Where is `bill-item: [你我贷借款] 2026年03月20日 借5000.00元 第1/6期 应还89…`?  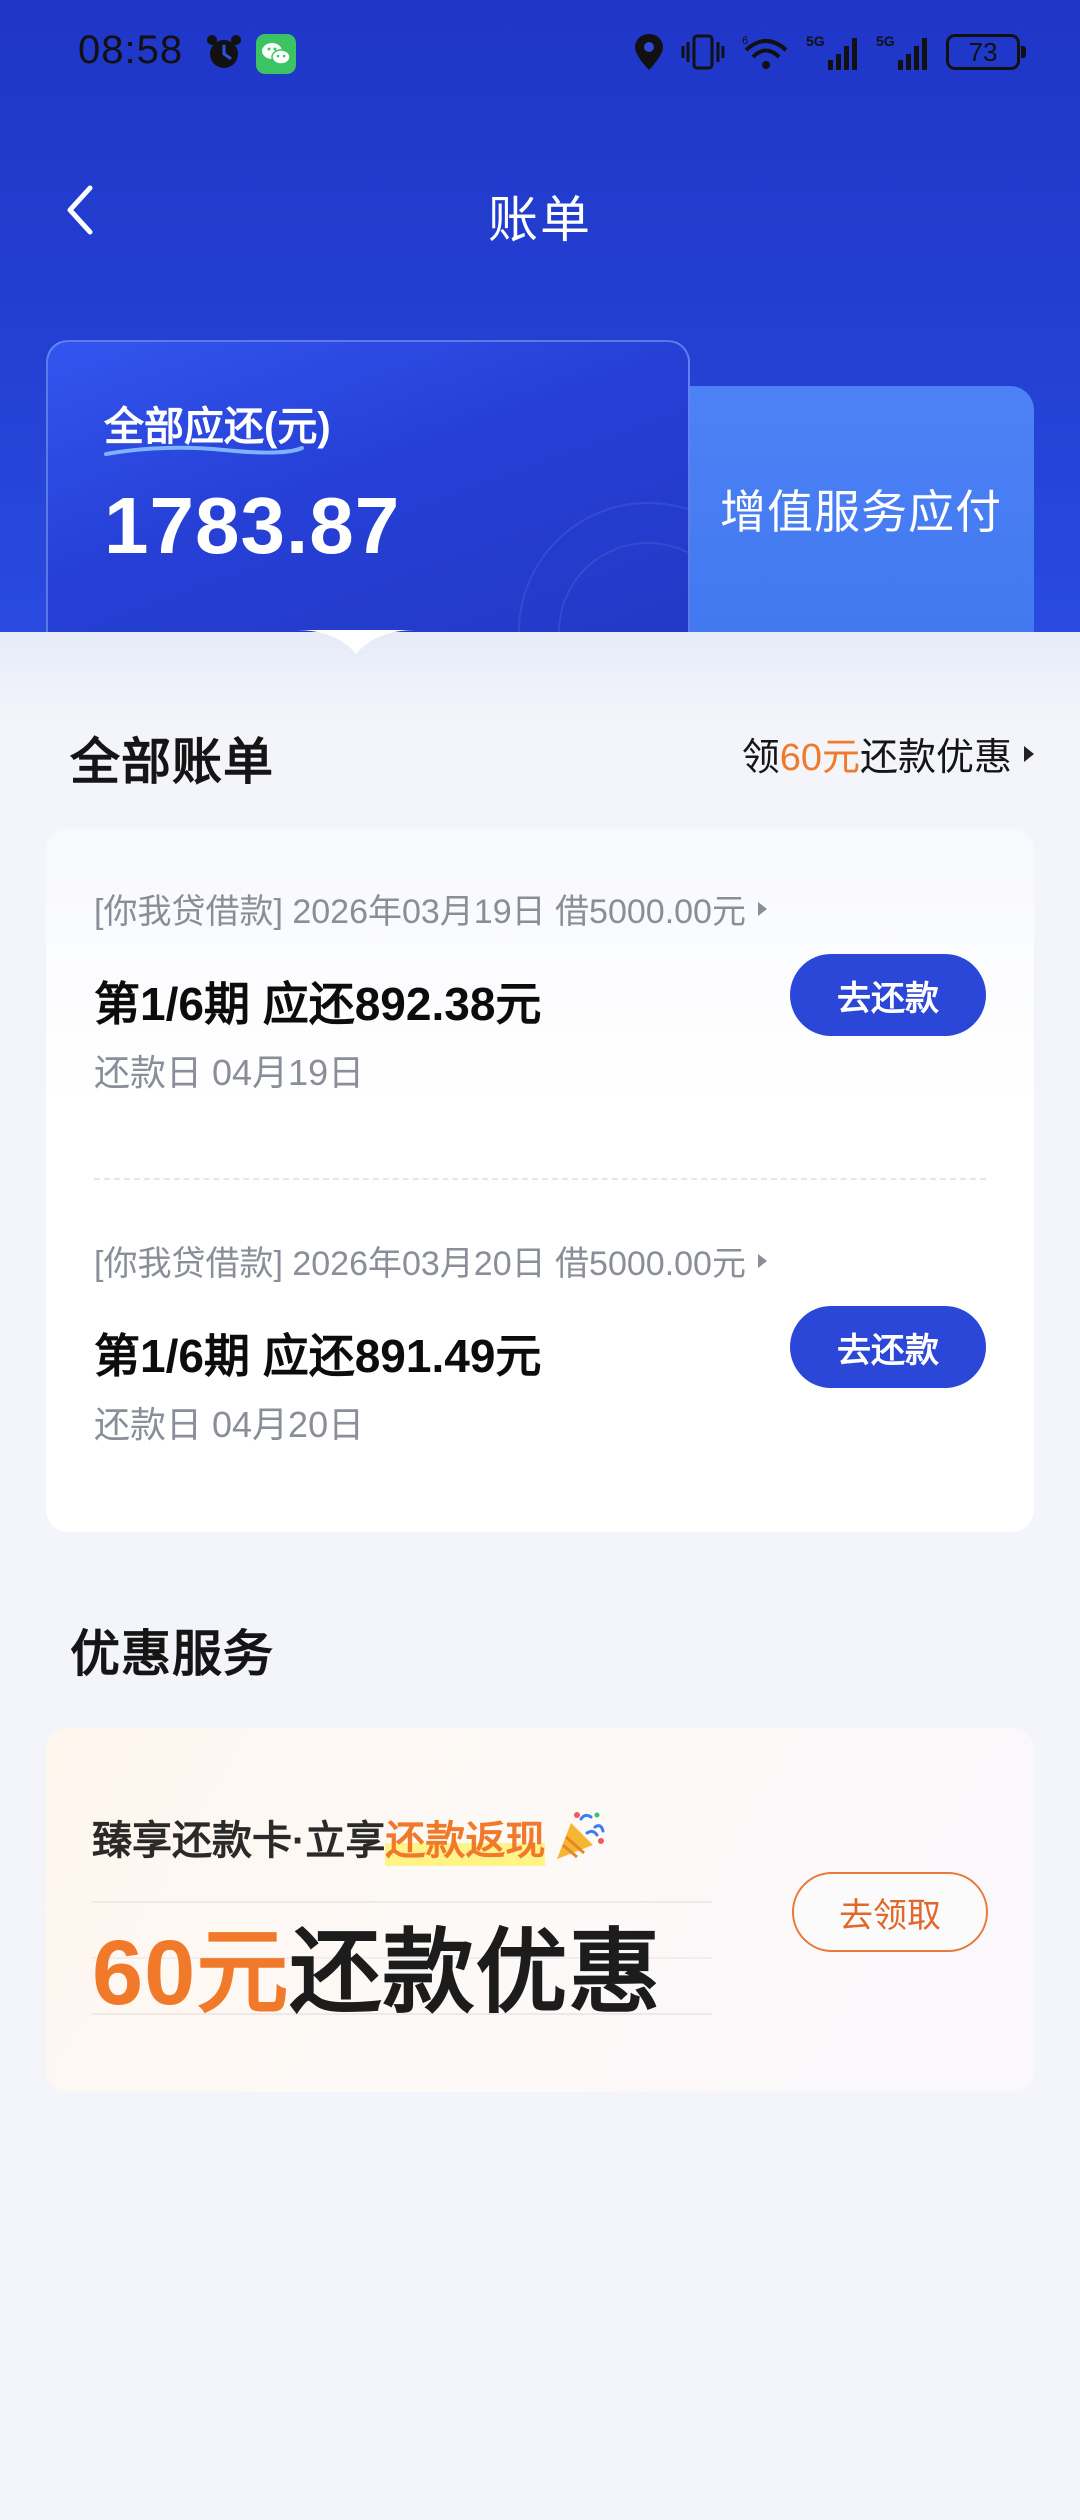 bill-item: [你我贷借款] 2026年03月20日 借5000.00元 第1/6期 应还89… is located at coordinates (540, 1351).